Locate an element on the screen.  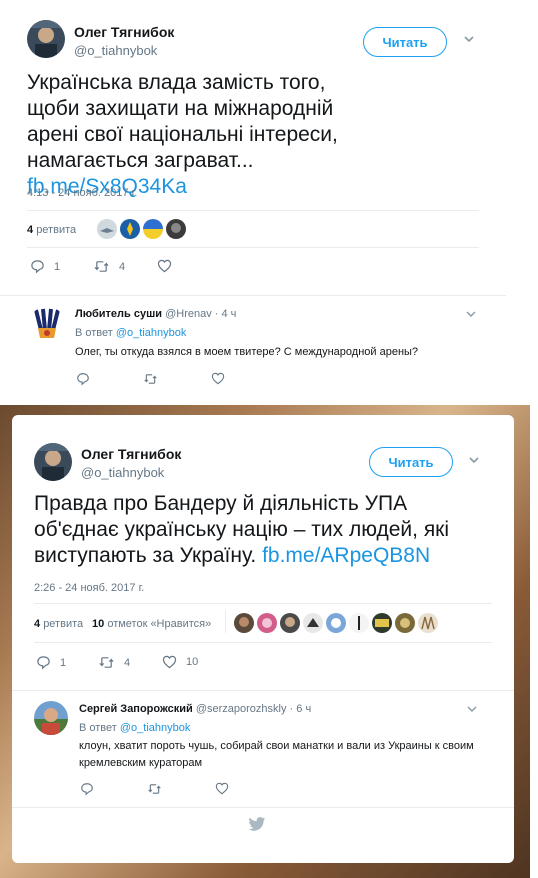
reply-author-handle: @Hrenav is located at coordinates (188, 314).